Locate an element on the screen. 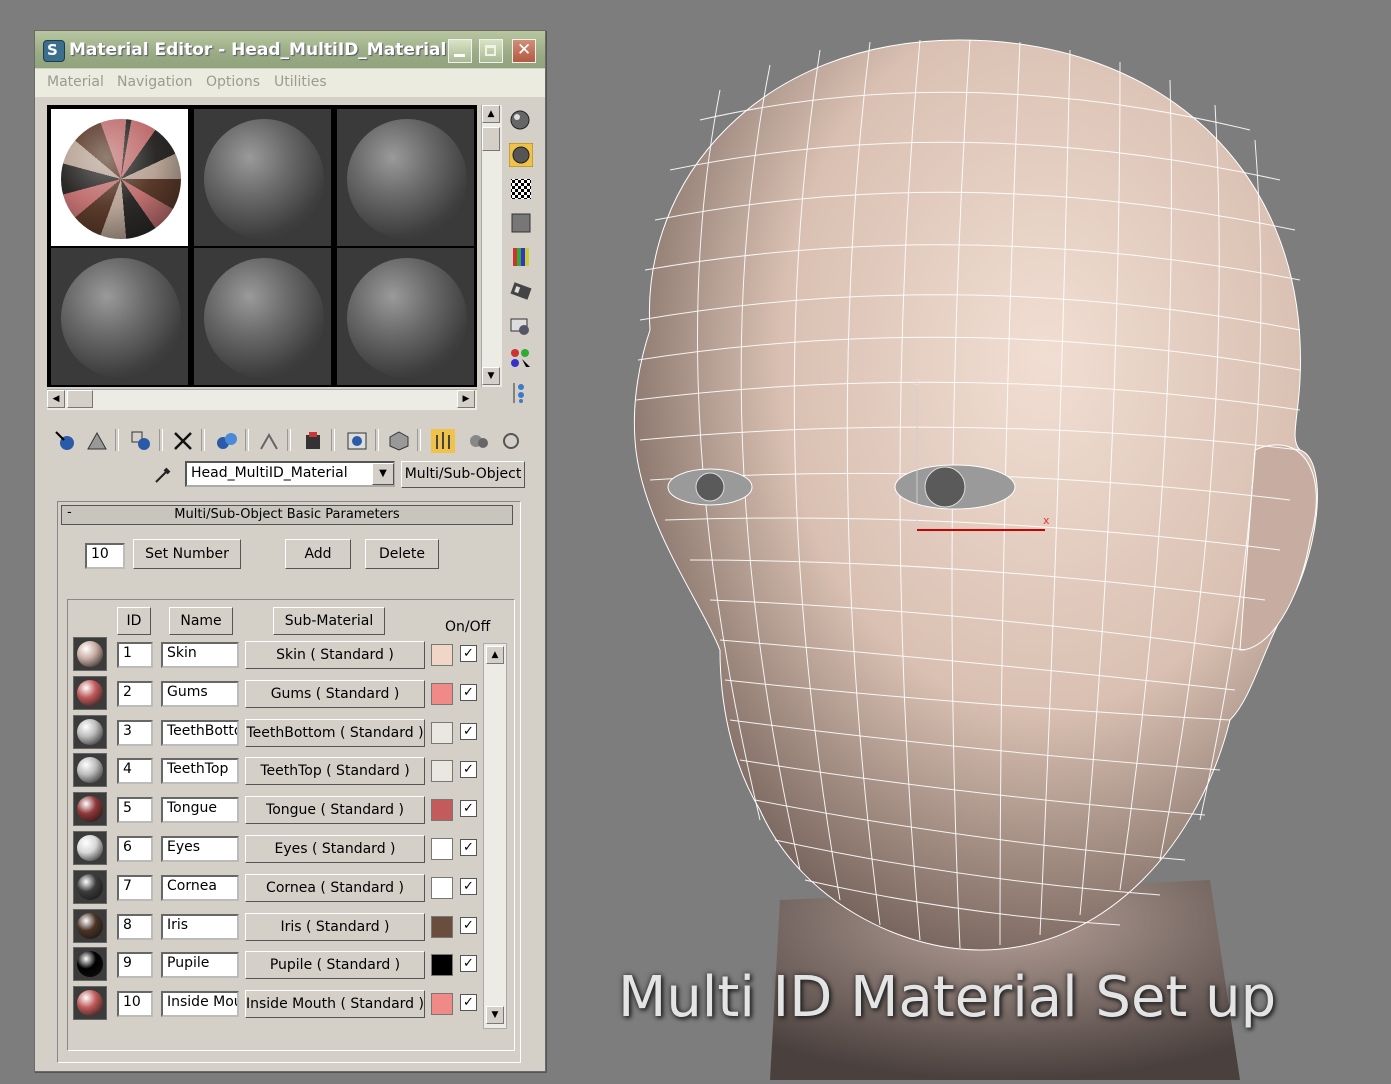 This screenshot has height=1084, width=1391. scroll-down-icon: ▼ is located at coordinates (491, 376).